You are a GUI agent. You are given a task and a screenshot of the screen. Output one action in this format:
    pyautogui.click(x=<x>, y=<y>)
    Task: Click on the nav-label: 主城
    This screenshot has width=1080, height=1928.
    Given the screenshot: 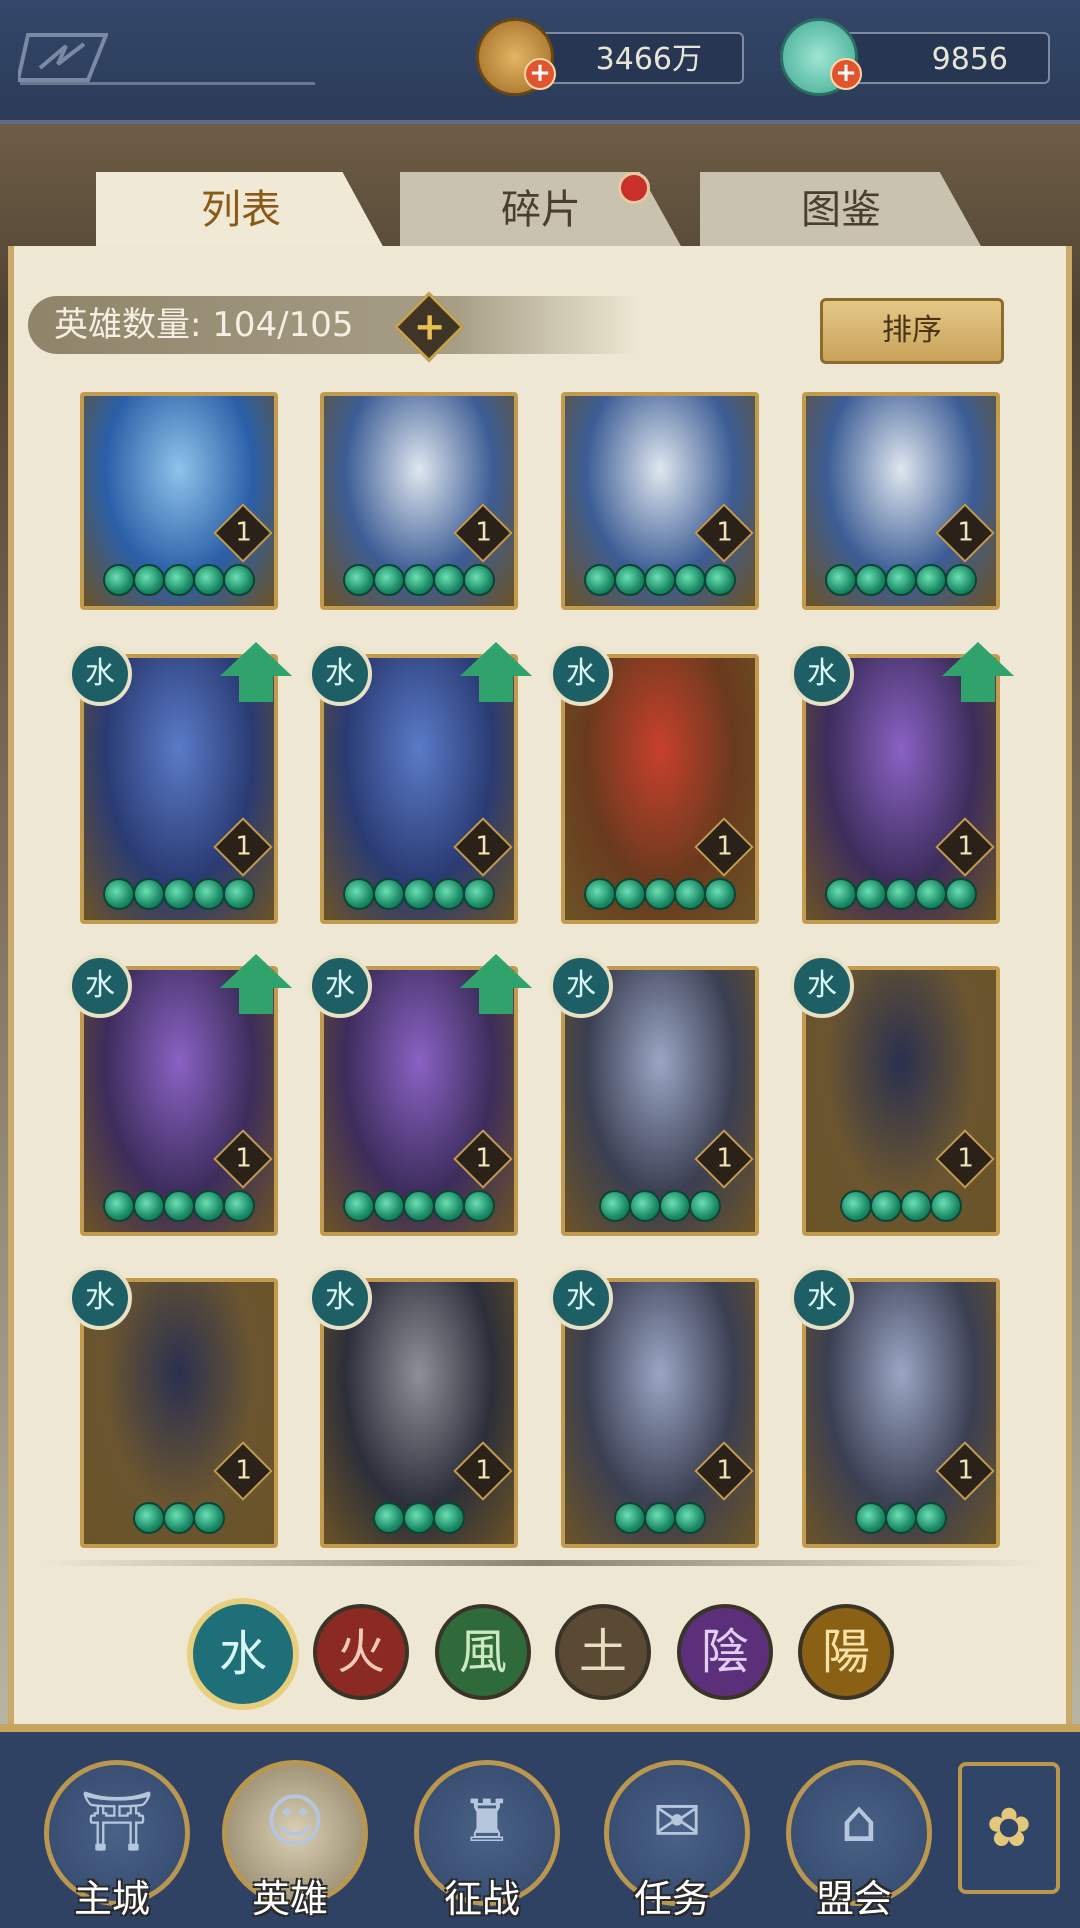 What is the action you would take?
    pyautogui.click(x=111, y=1899)
    